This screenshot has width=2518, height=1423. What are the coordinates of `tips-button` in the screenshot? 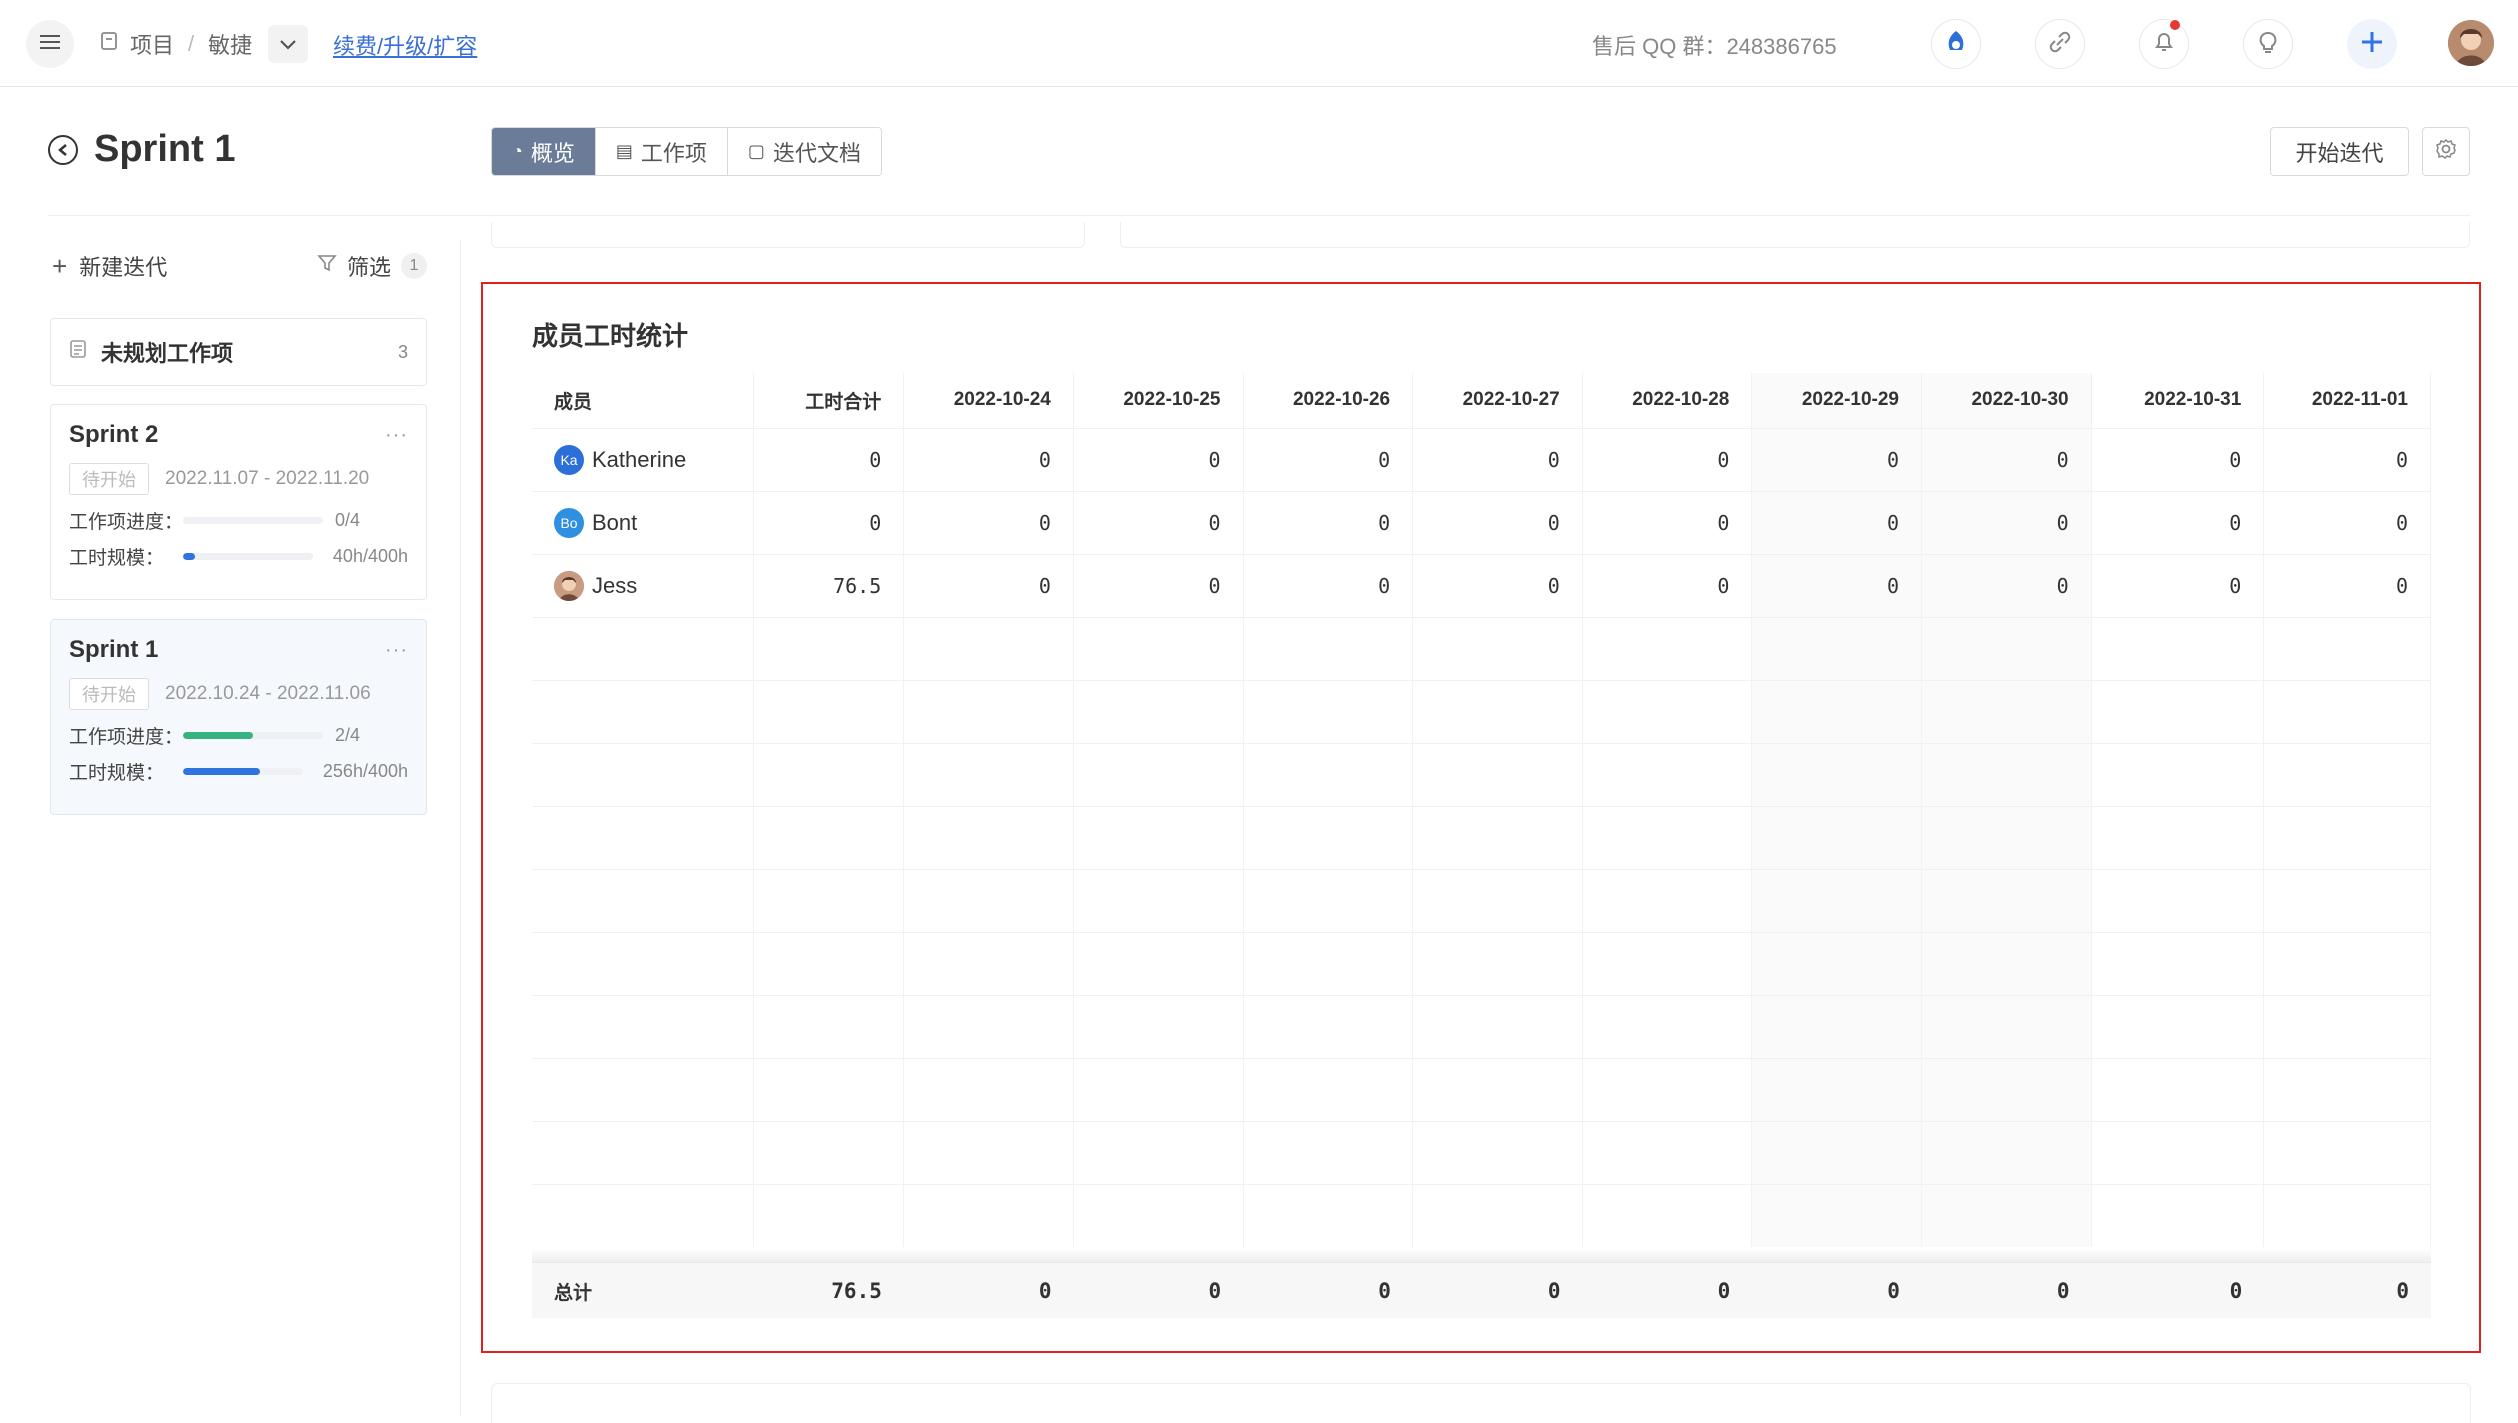 It's located at (2268, 44).